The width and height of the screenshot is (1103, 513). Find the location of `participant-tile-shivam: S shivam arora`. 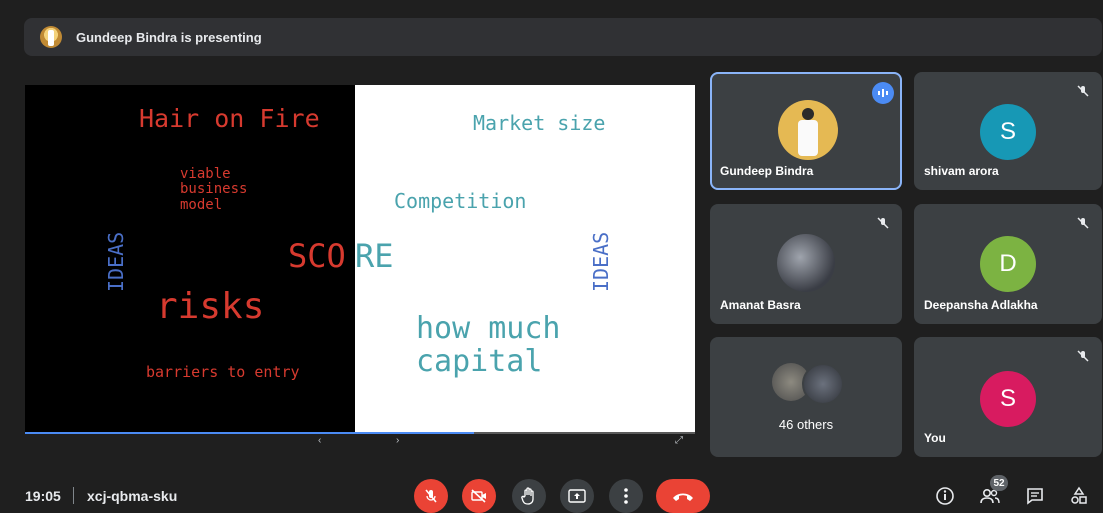

participant-tile-shivam: S shivam arora is located at coordinates (1008, 131).